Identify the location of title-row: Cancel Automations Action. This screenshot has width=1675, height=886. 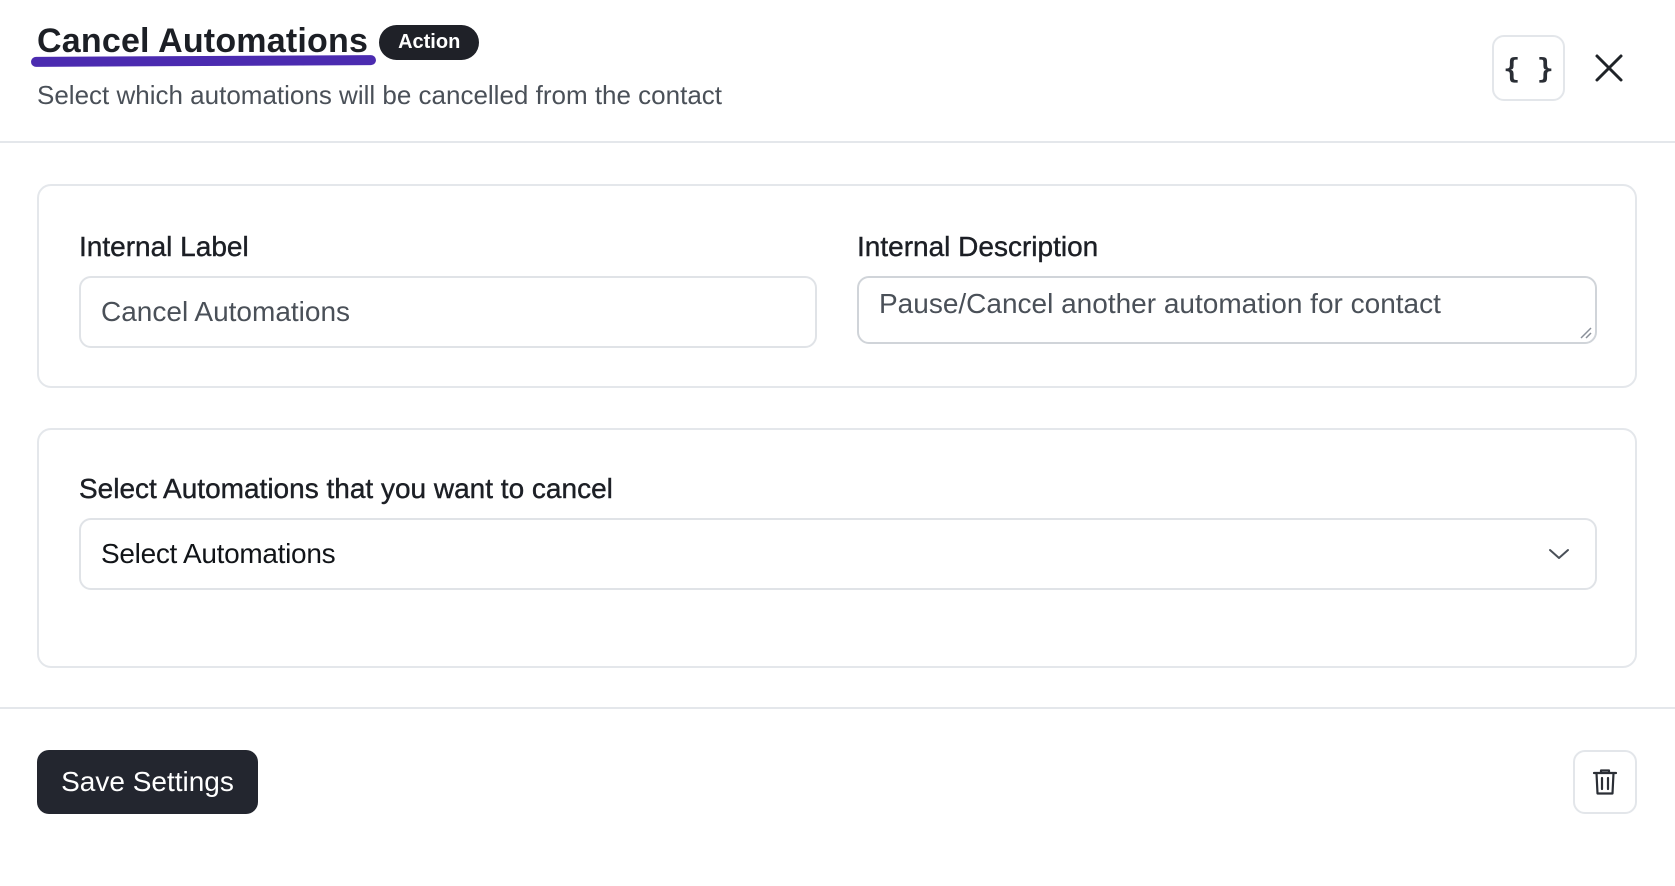
(255, 43).